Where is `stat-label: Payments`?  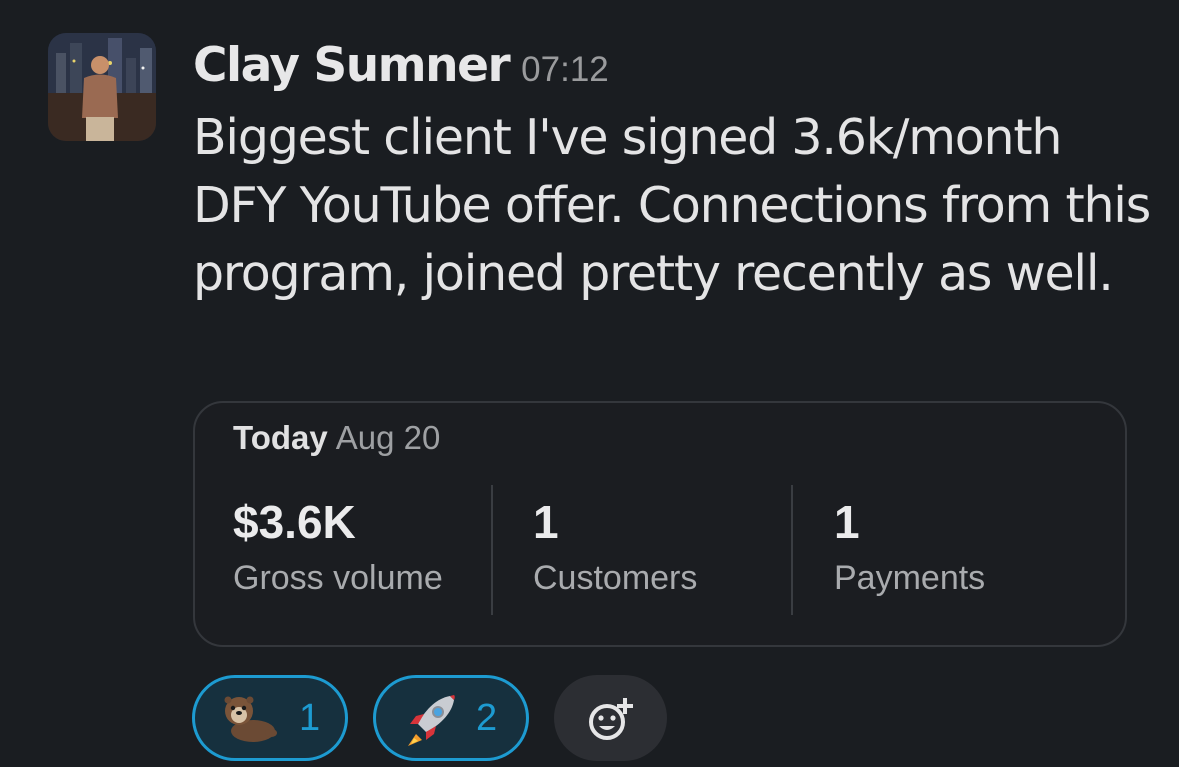
stat-label: Payments is located at coordinates (910, 578).